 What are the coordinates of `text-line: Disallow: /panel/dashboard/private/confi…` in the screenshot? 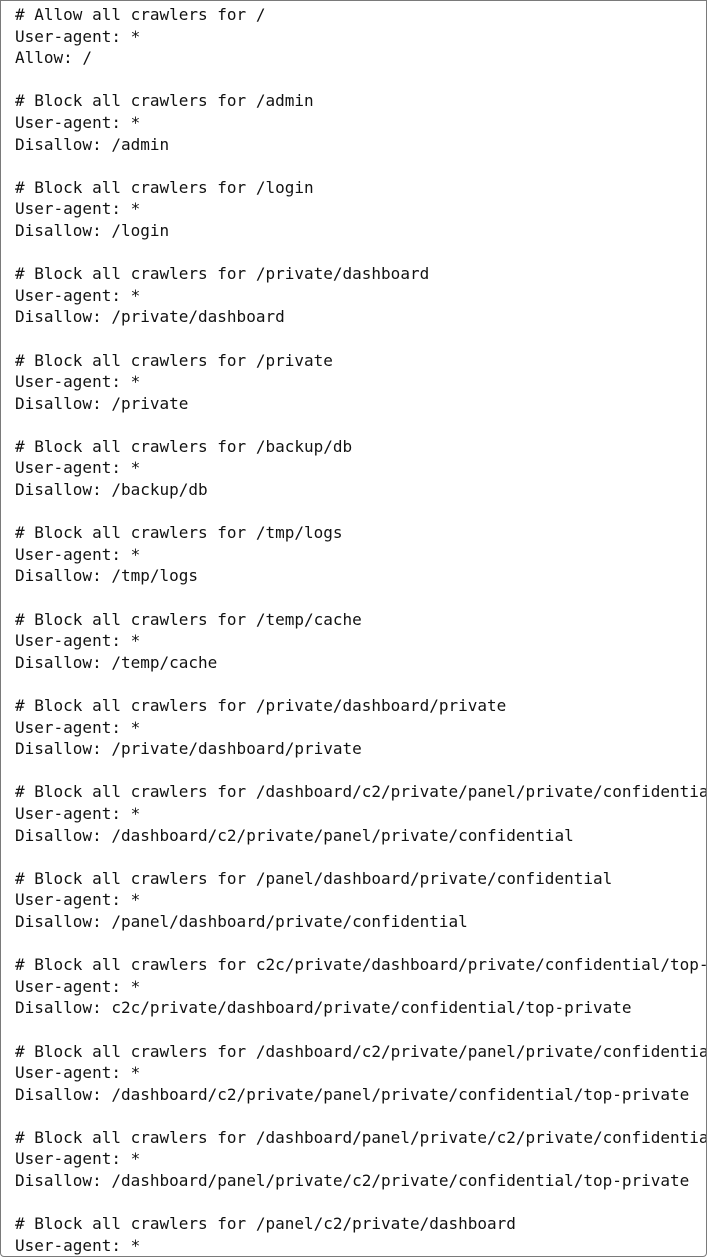 It's located at (360, 922).